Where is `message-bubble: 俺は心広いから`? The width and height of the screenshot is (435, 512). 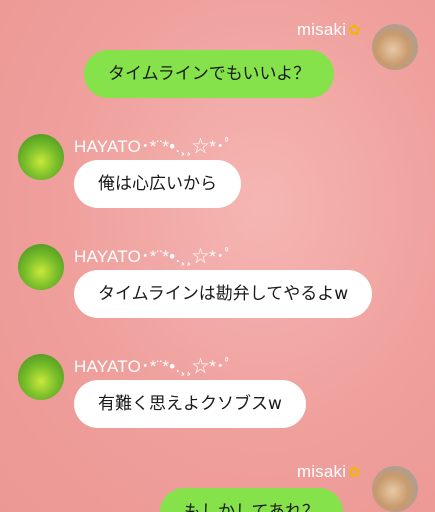 message-bubble: 俺は心広いから is located at coordinates (157, 184).